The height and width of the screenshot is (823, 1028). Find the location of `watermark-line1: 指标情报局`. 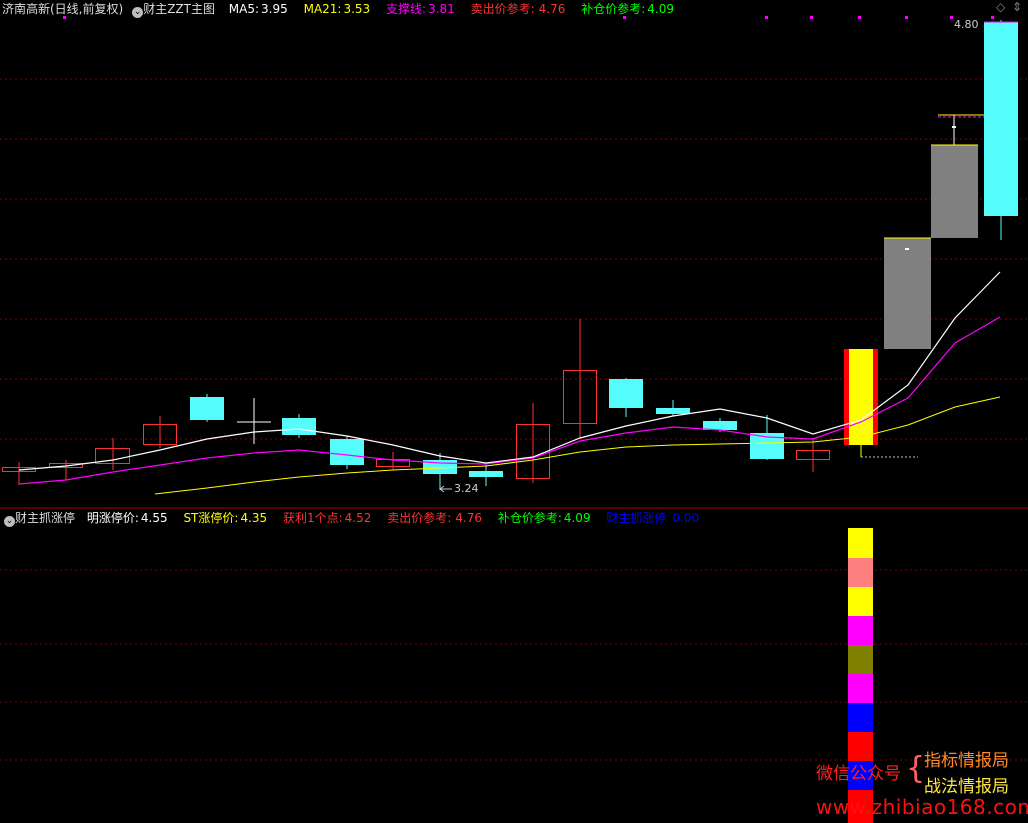

watermark-line1: 指标情报局 is located at coordinates (966, 761).